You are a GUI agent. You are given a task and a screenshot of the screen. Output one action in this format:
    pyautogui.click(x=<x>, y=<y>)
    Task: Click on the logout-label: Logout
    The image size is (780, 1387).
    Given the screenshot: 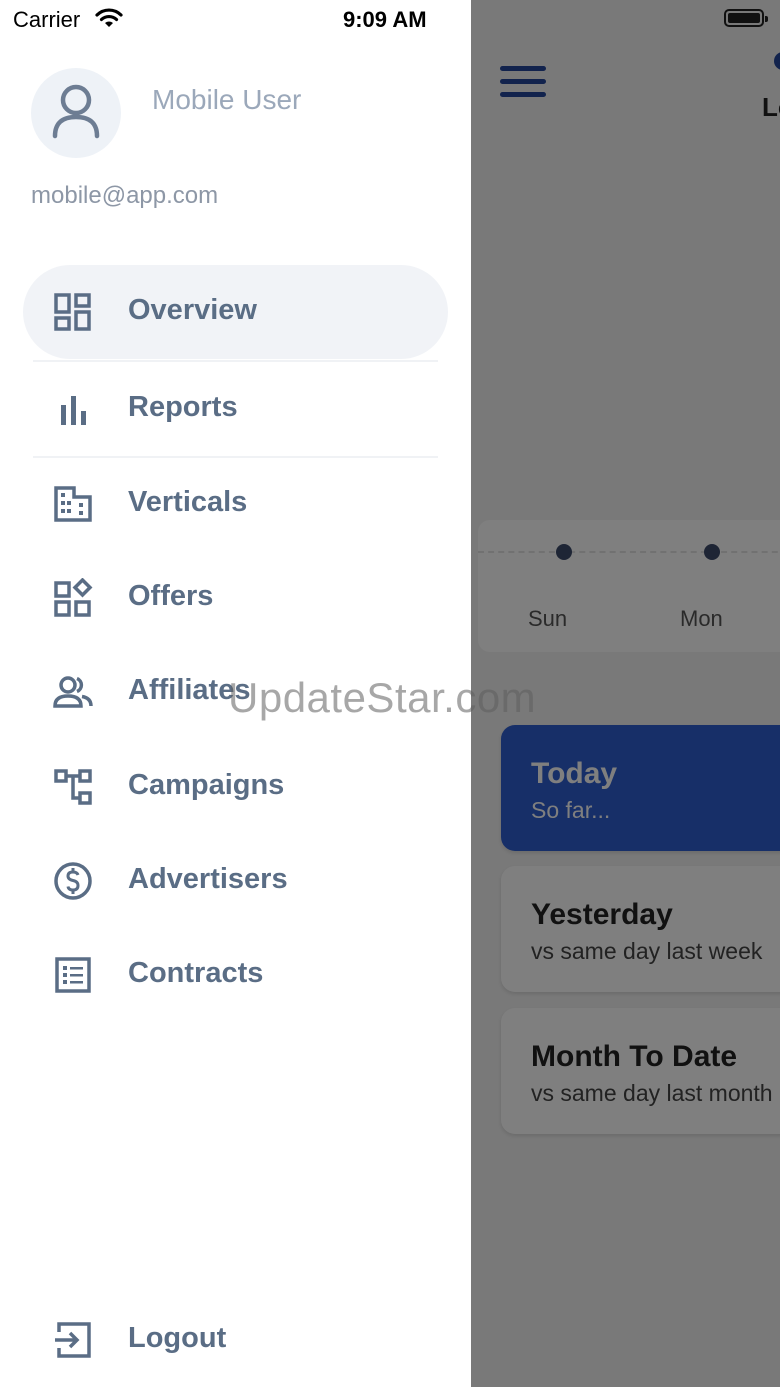 What is the action you would take?
    pyautogui.click(x=177, y=1338)
    